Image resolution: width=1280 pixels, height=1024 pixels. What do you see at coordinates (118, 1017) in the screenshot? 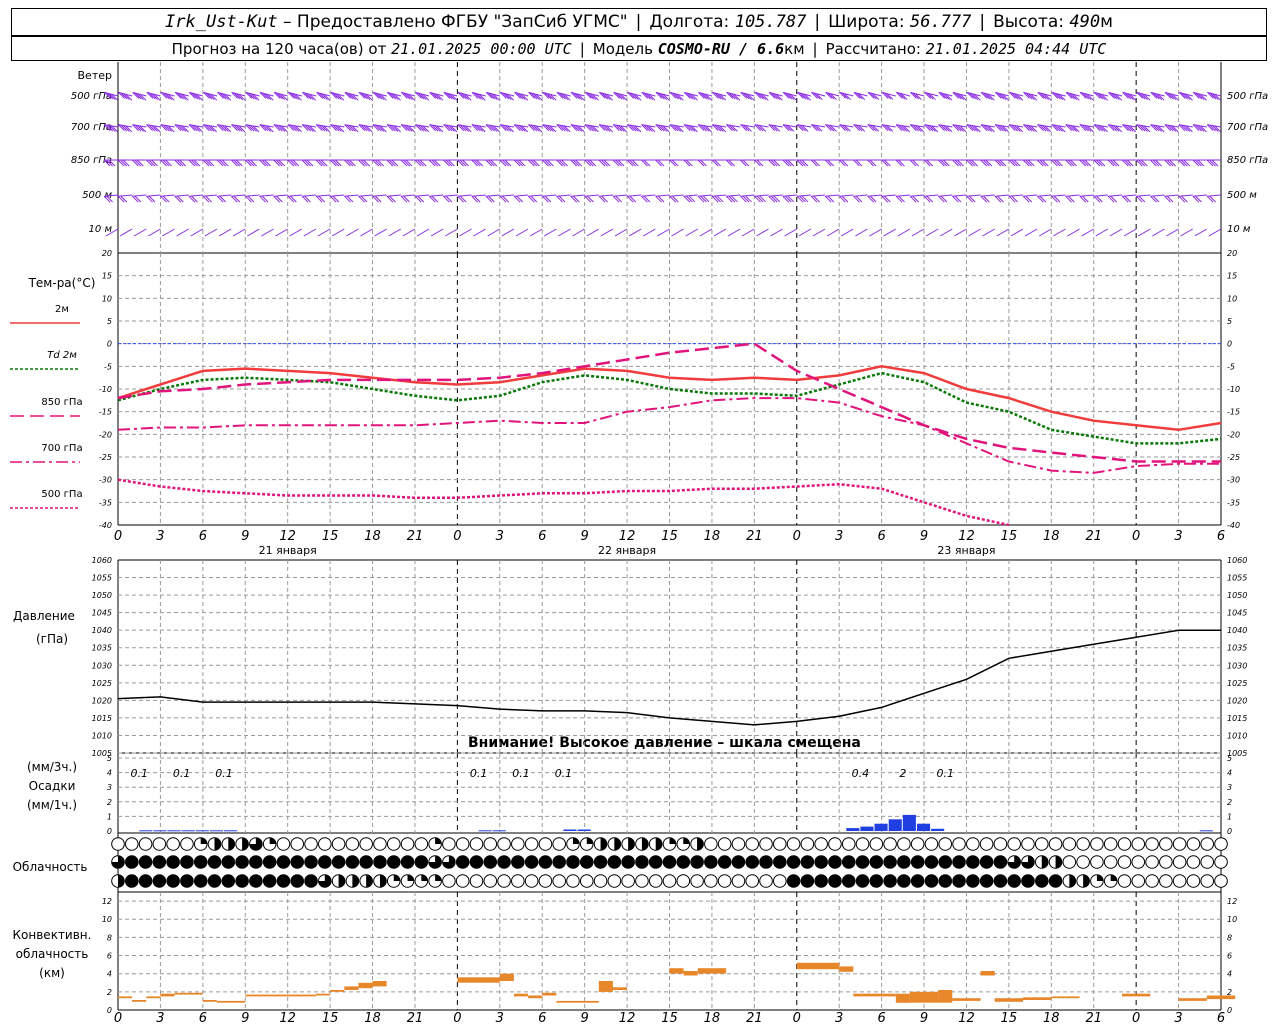
I see `time-tick-label-bottom: 0` at bounding box center [118, 1017].